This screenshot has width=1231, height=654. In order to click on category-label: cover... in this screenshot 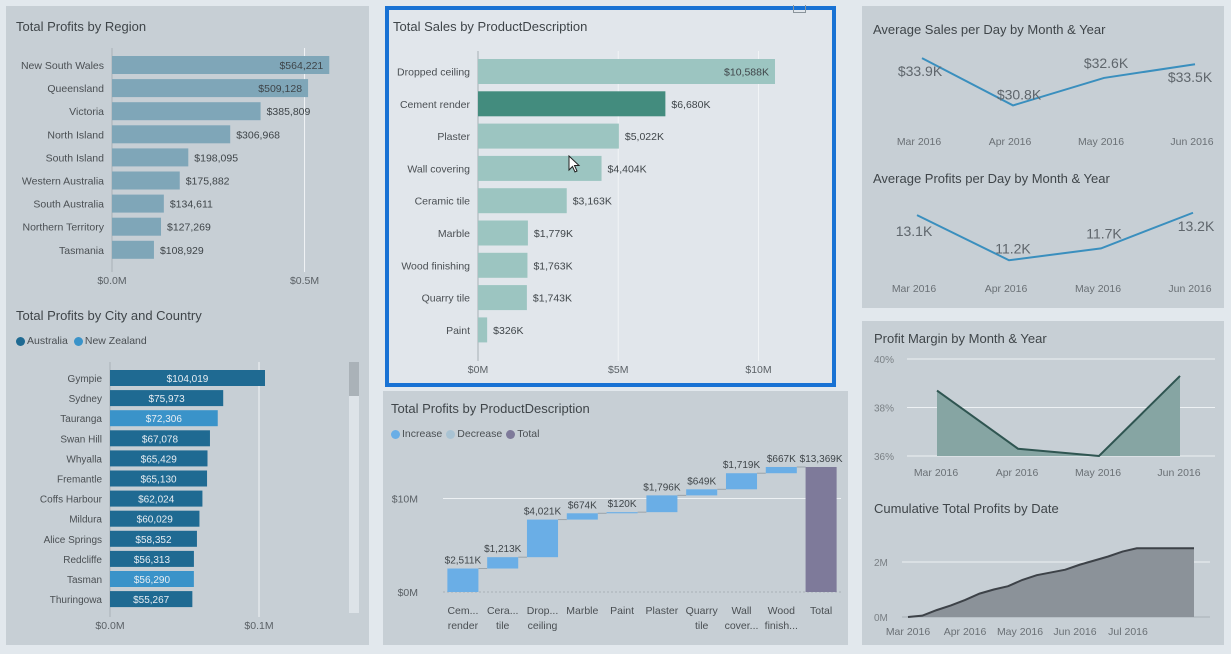, I will do `click(742, 626)`.